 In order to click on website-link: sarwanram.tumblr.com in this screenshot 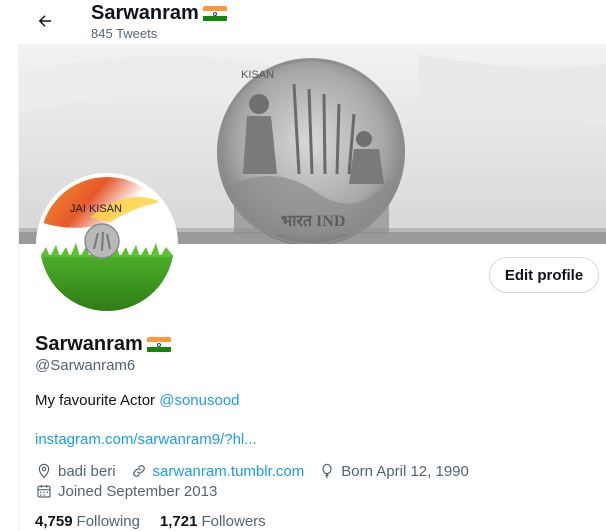, I will do `click(229, 471)`.